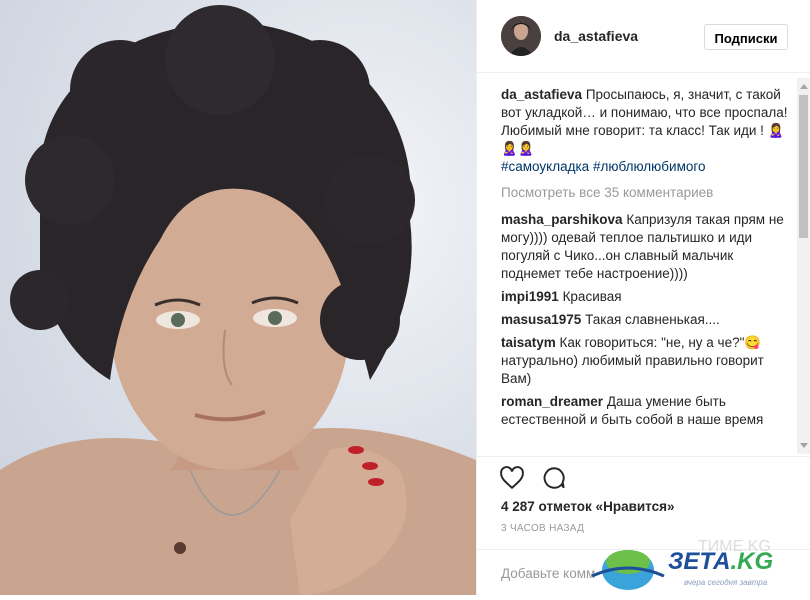  I want to click on site-watermark: ТИМЕ.KG ЗЕТА.KG вчера сегодня завтра, so click(699, 566).